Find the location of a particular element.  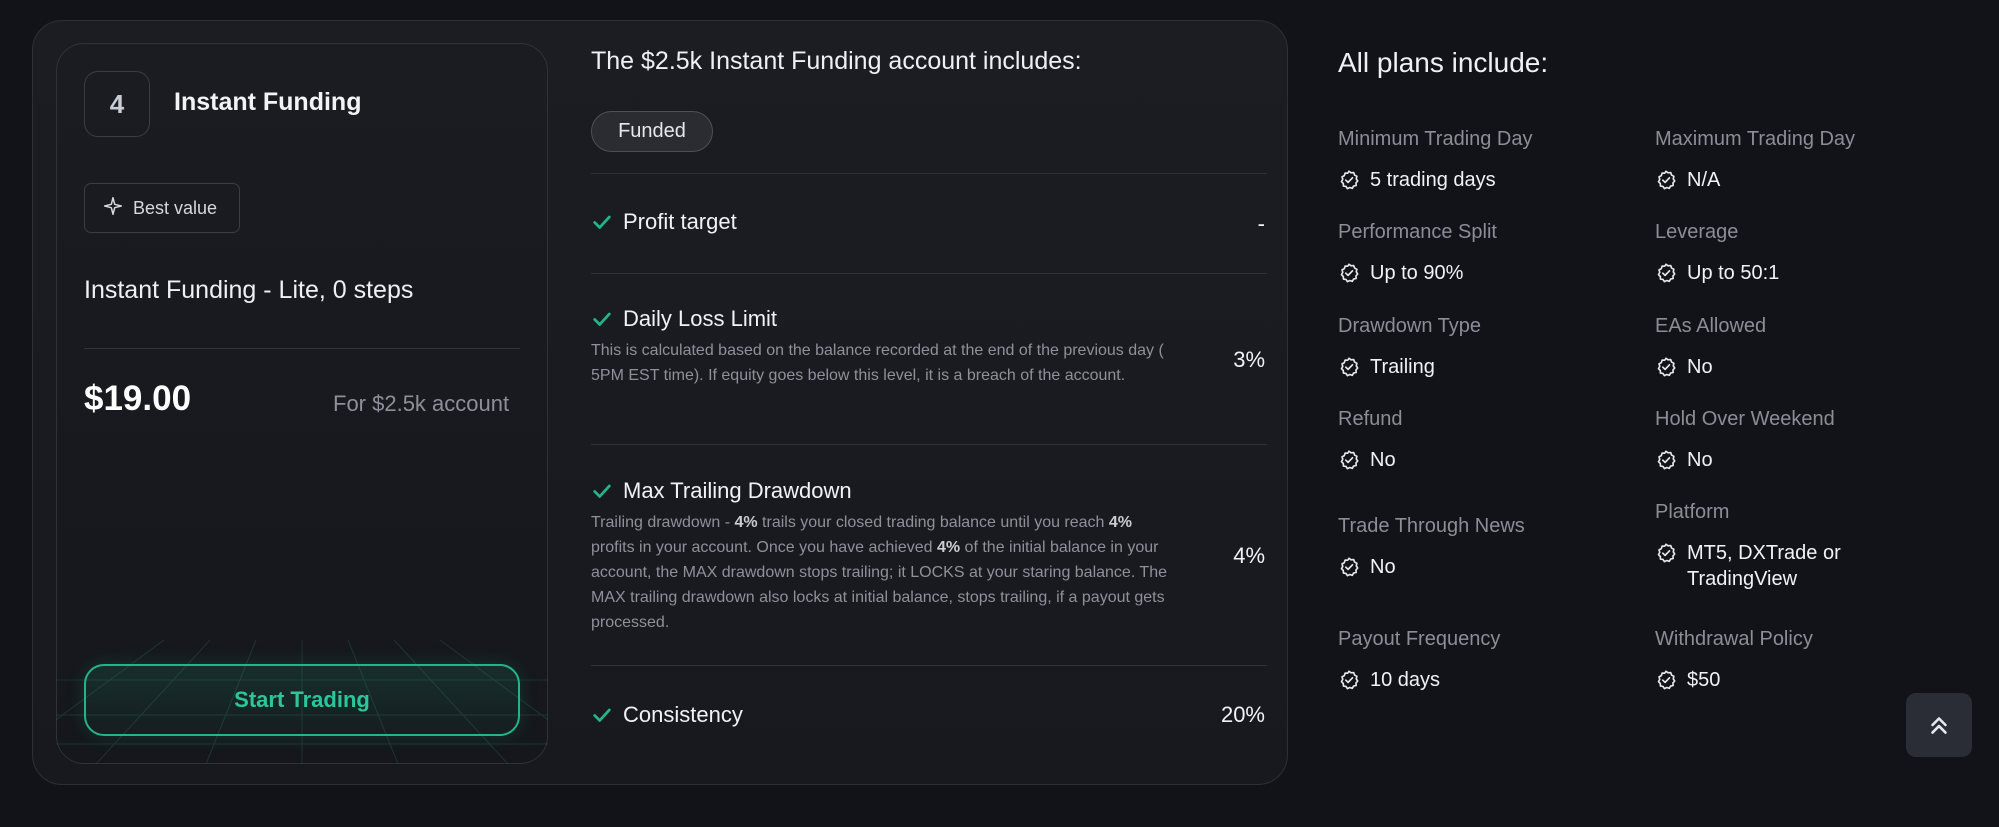

feature-label: Performance Split is located at coordinates (1417, 232).